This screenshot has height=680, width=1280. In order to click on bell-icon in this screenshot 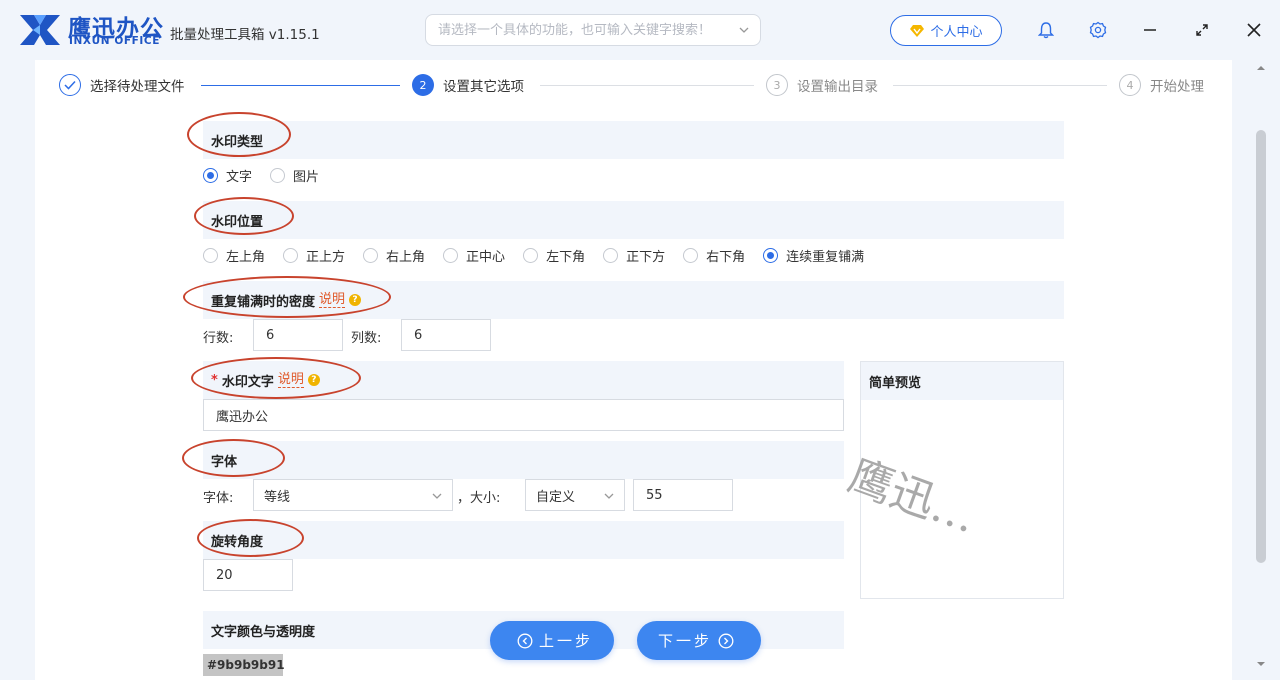, I will do `click(1046, 30)`.